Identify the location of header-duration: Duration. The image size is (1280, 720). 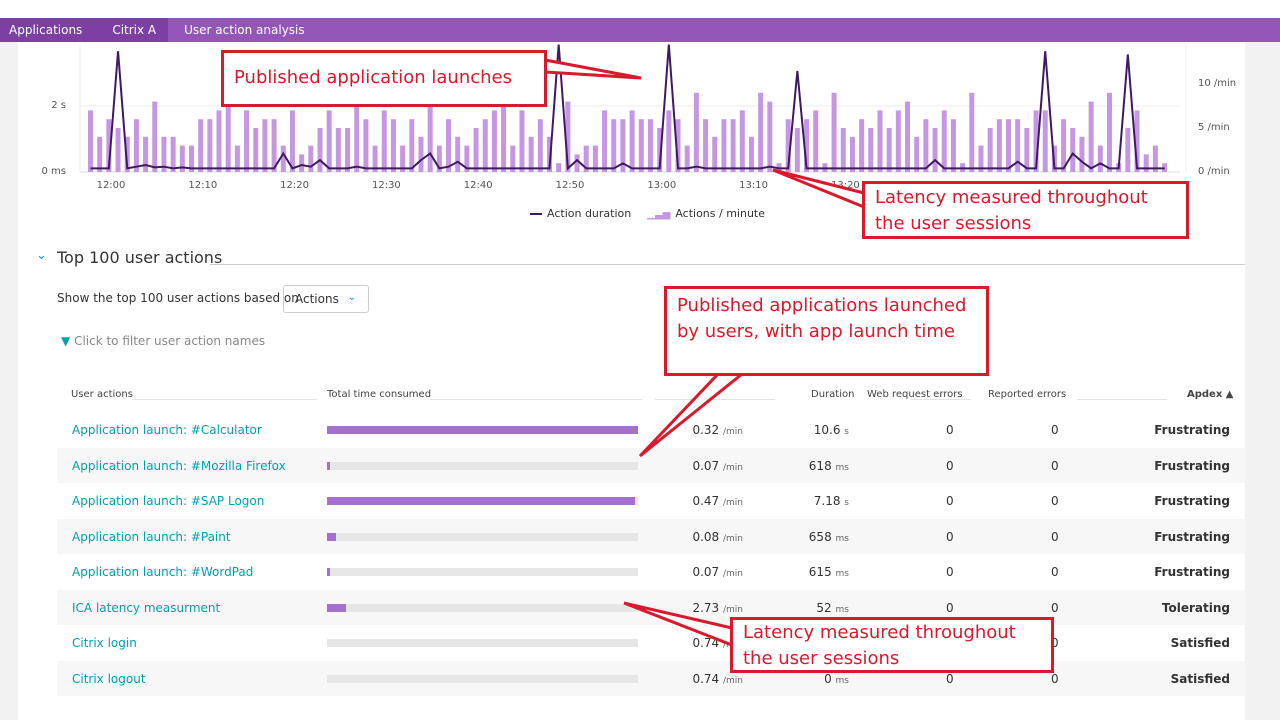
(832, 394).